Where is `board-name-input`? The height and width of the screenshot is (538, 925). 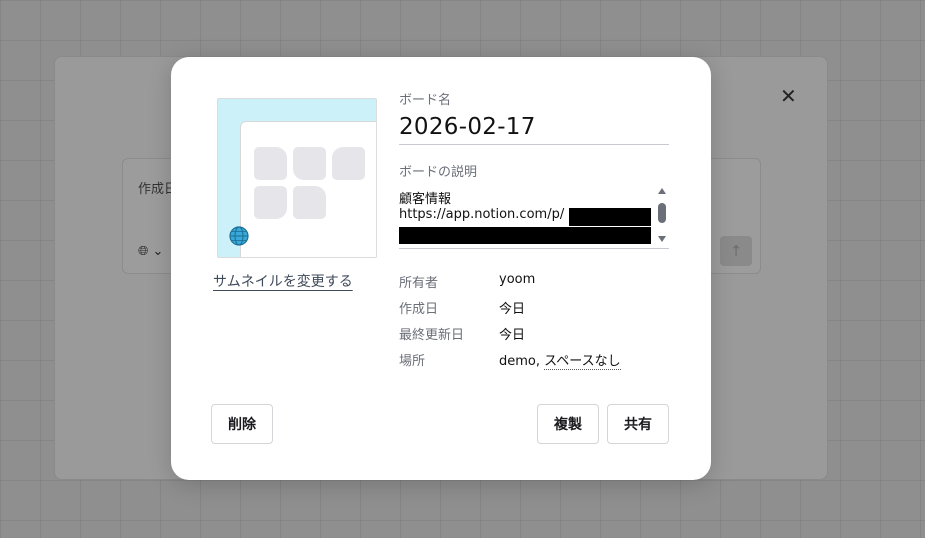 board-name-input is located at coordinates (534, 127).